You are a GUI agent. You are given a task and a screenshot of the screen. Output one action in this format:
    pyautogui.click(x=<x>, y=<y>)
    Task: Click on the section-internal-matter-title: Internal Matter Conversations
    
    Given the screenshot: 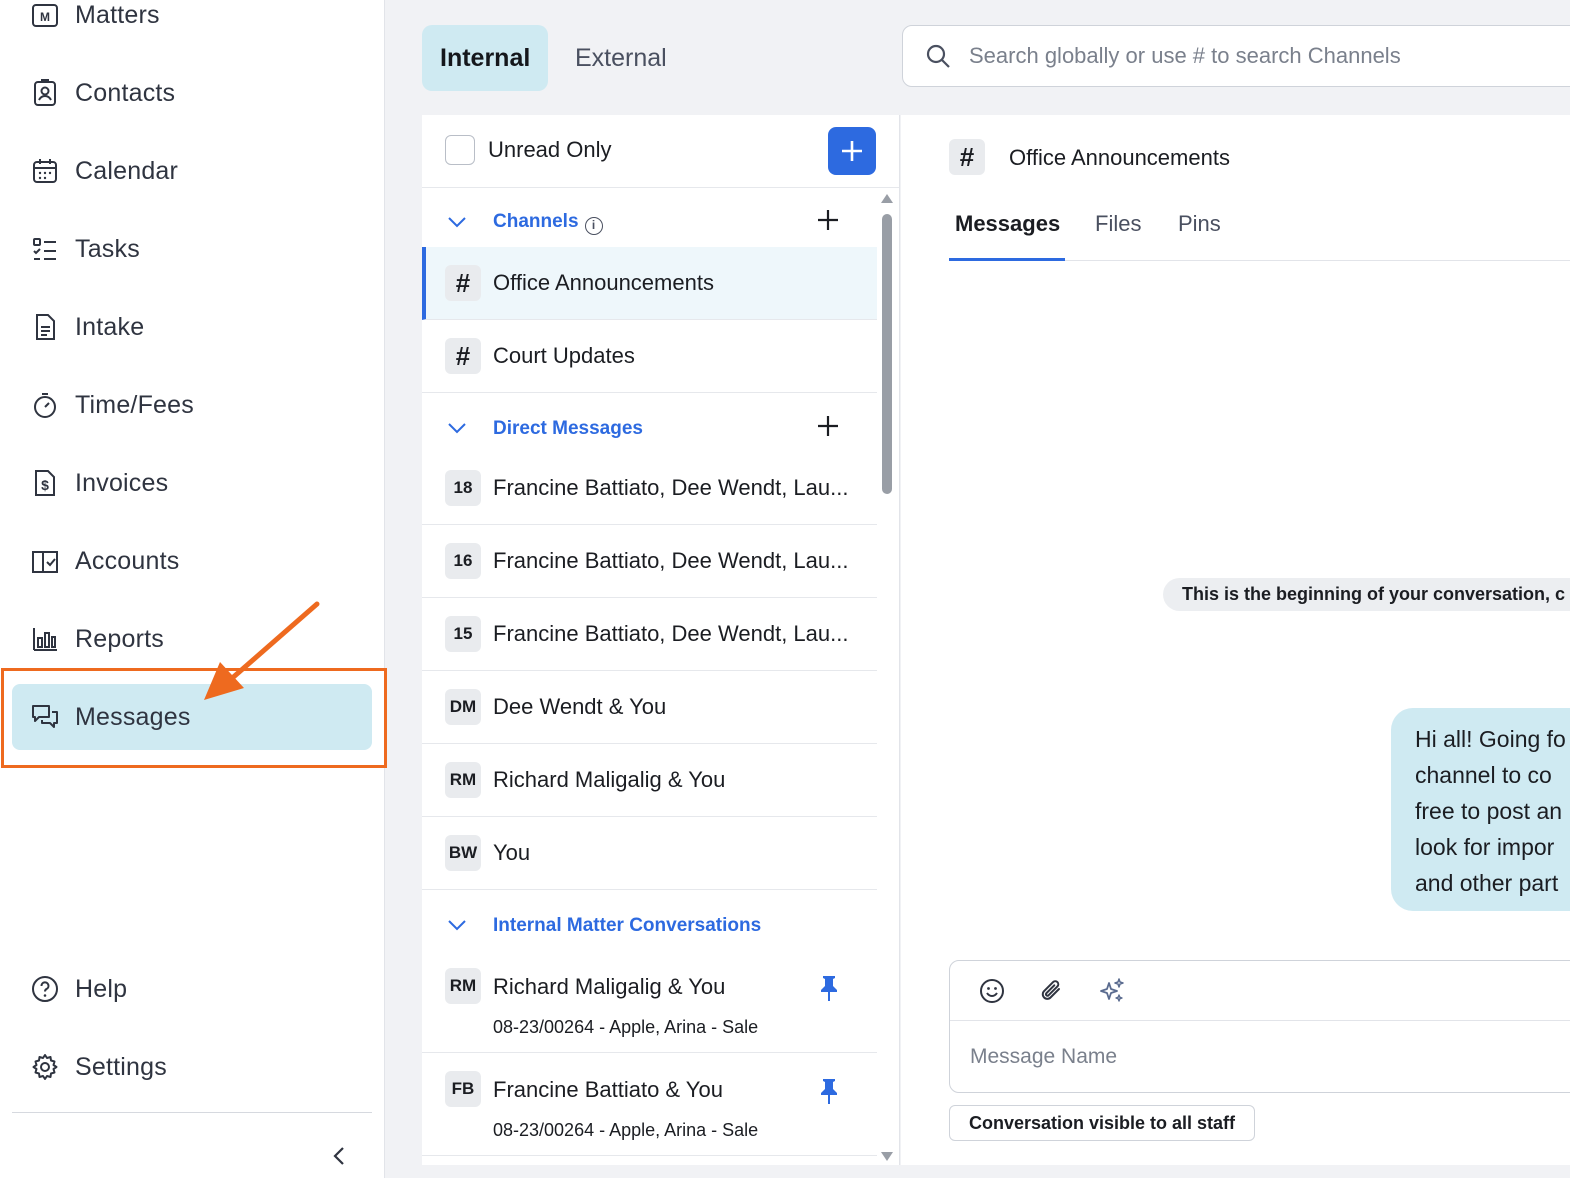 What is the action you would take?
    pyautogui.click(x=627, y=925)
    